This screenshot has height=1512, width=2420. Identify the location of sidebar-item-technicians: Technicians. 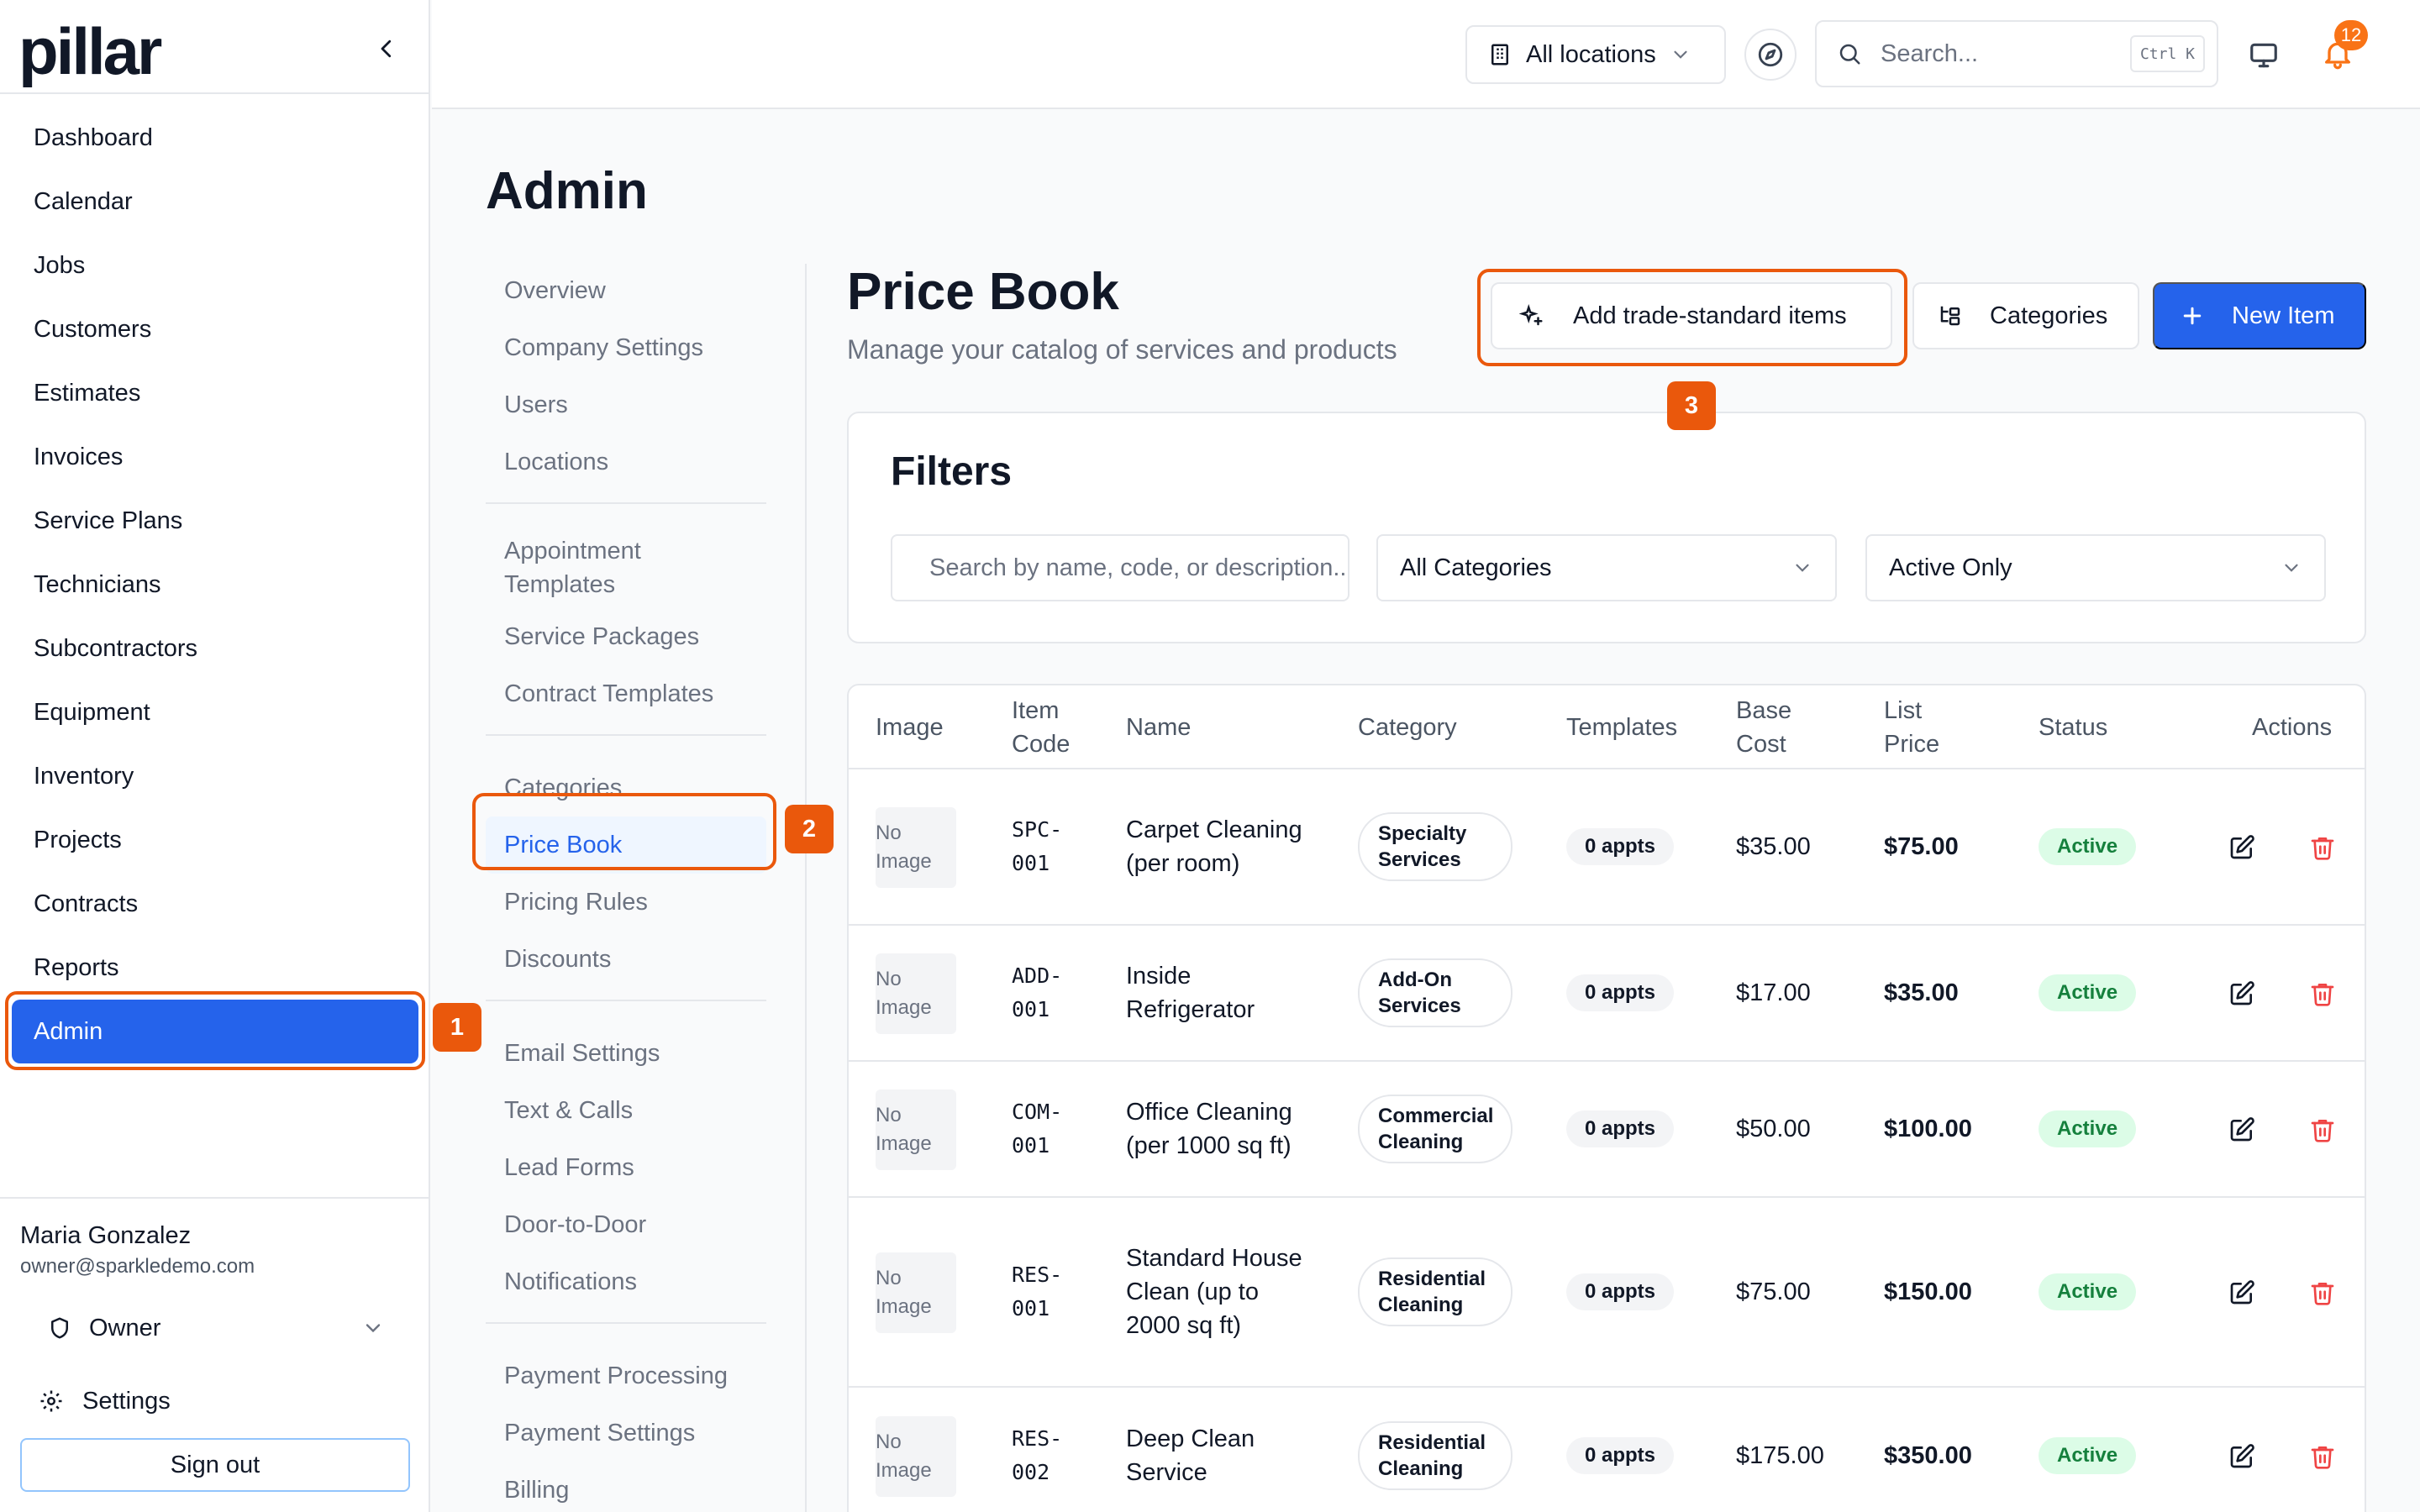
(215, 585).